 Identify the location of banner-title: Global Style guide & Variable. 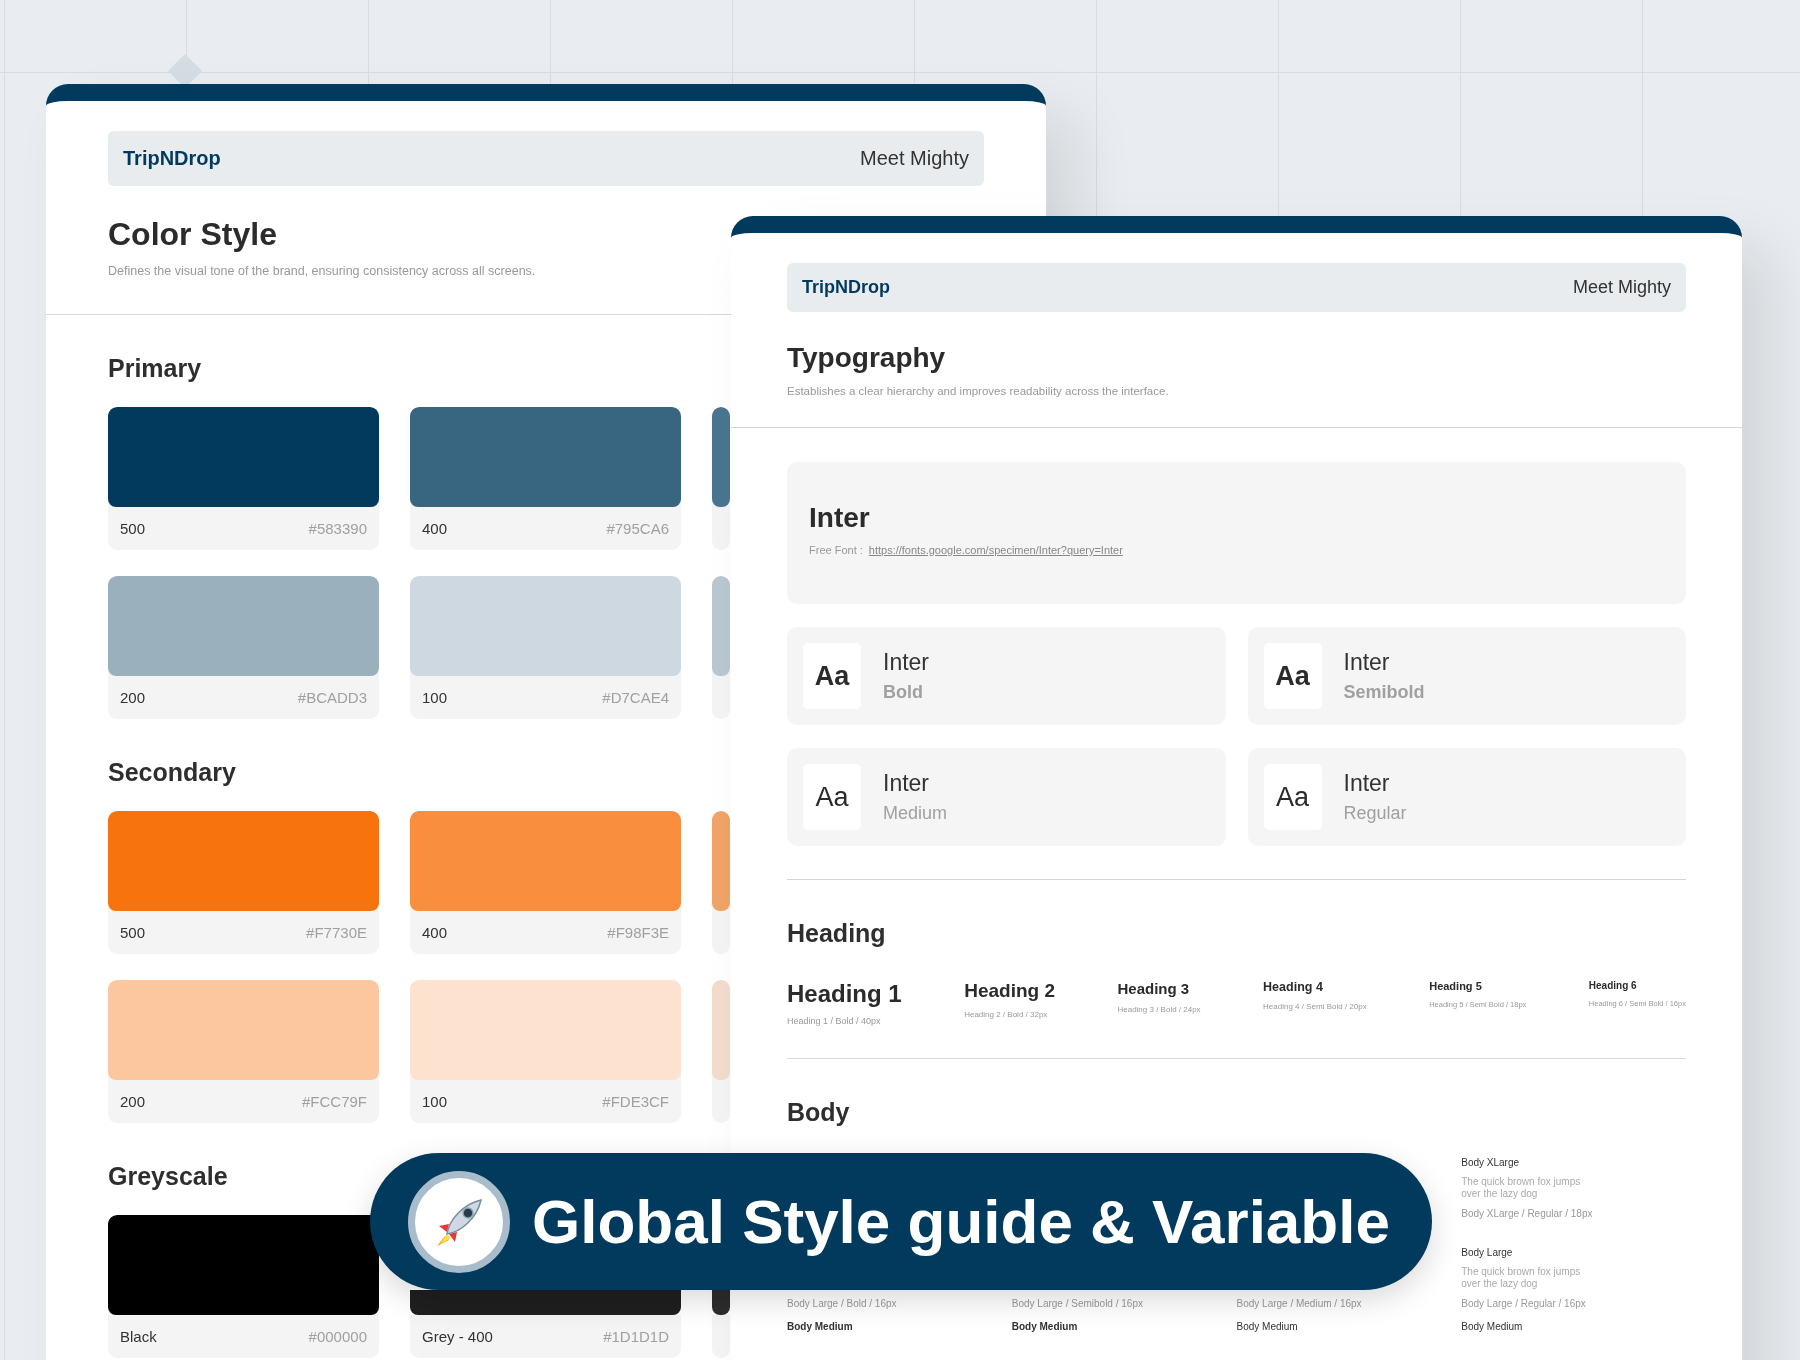
(961, 1221).